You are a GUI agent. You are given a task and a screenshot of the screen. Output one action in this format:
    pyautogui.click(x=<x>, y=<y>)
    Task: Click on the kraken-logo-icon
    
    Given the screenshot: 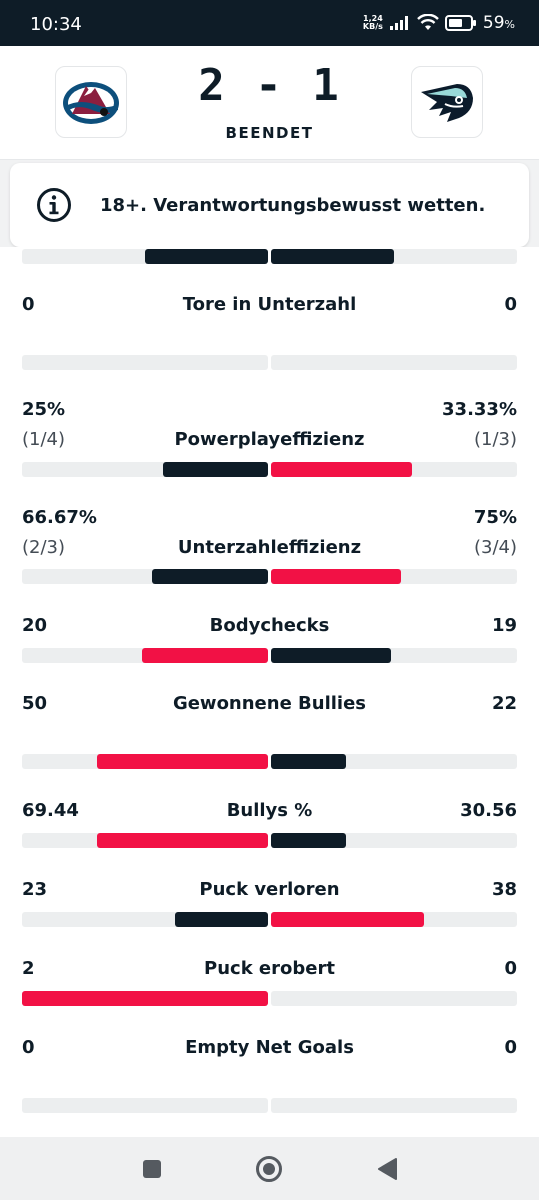 What is the action you would take?
    pyautogui.click(x=447, y=103)
    